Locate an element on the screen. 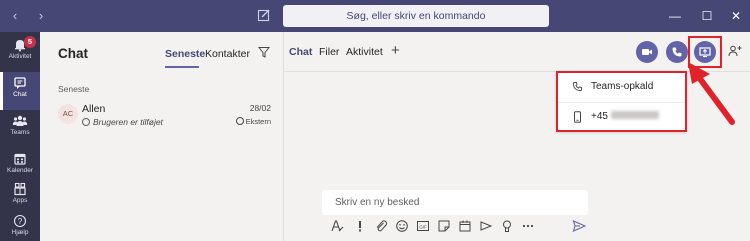  tab-files: Filer is located at coordinates (329, 52).